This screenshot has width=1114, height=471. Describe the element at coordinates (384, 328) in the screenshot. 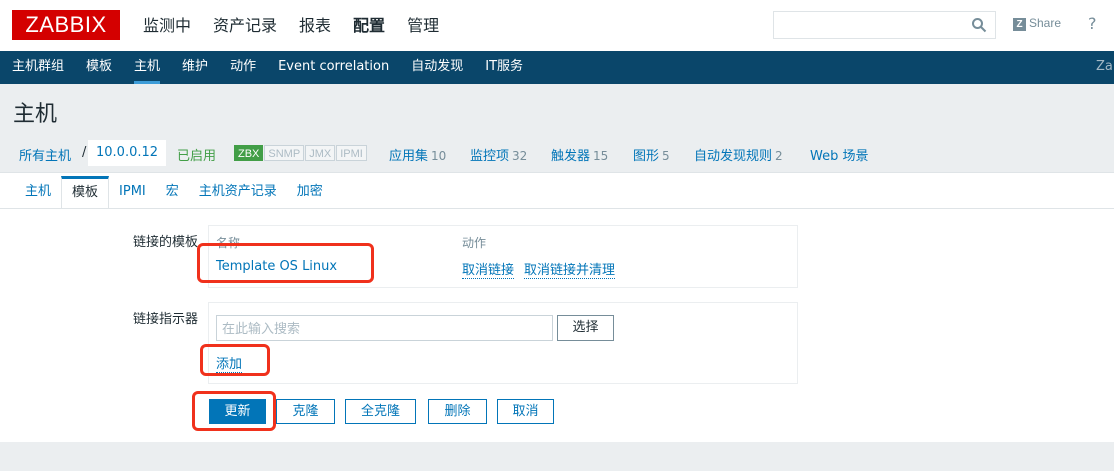

I see `template-search-input` at that location.